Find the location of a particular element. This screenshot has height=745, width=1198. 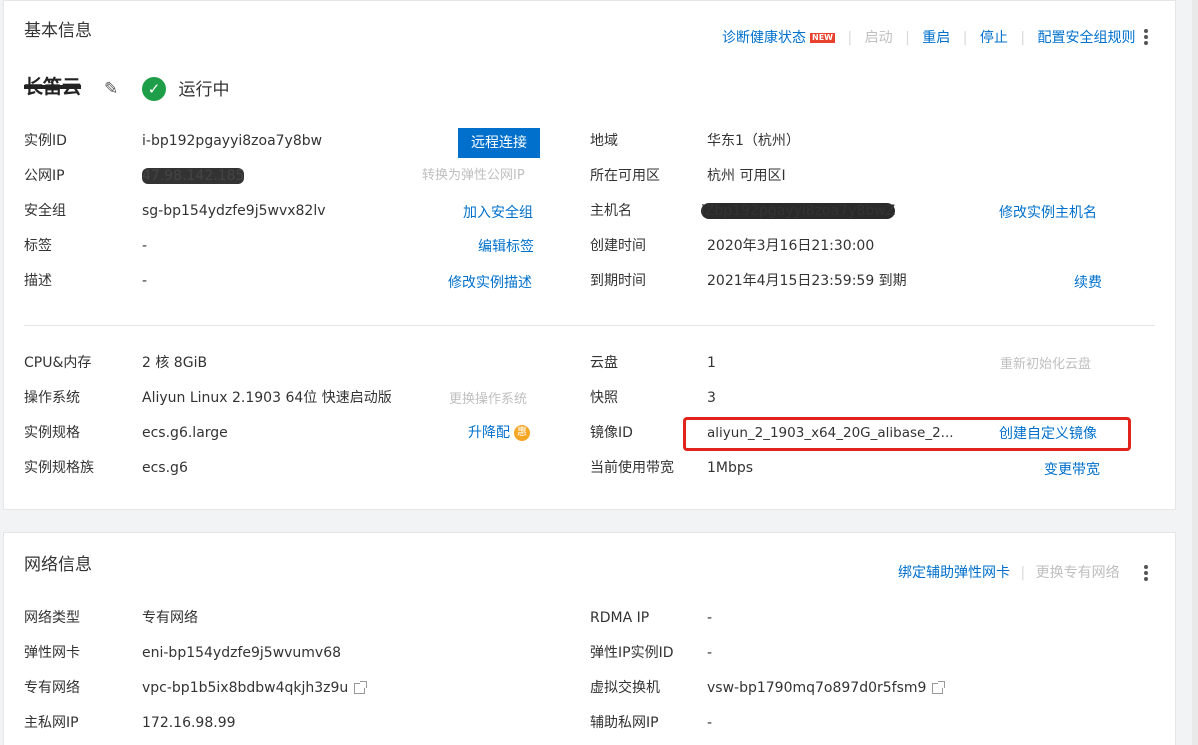

label-bandwidth: 当前使用带宽 is located at coordinates (632, 468).